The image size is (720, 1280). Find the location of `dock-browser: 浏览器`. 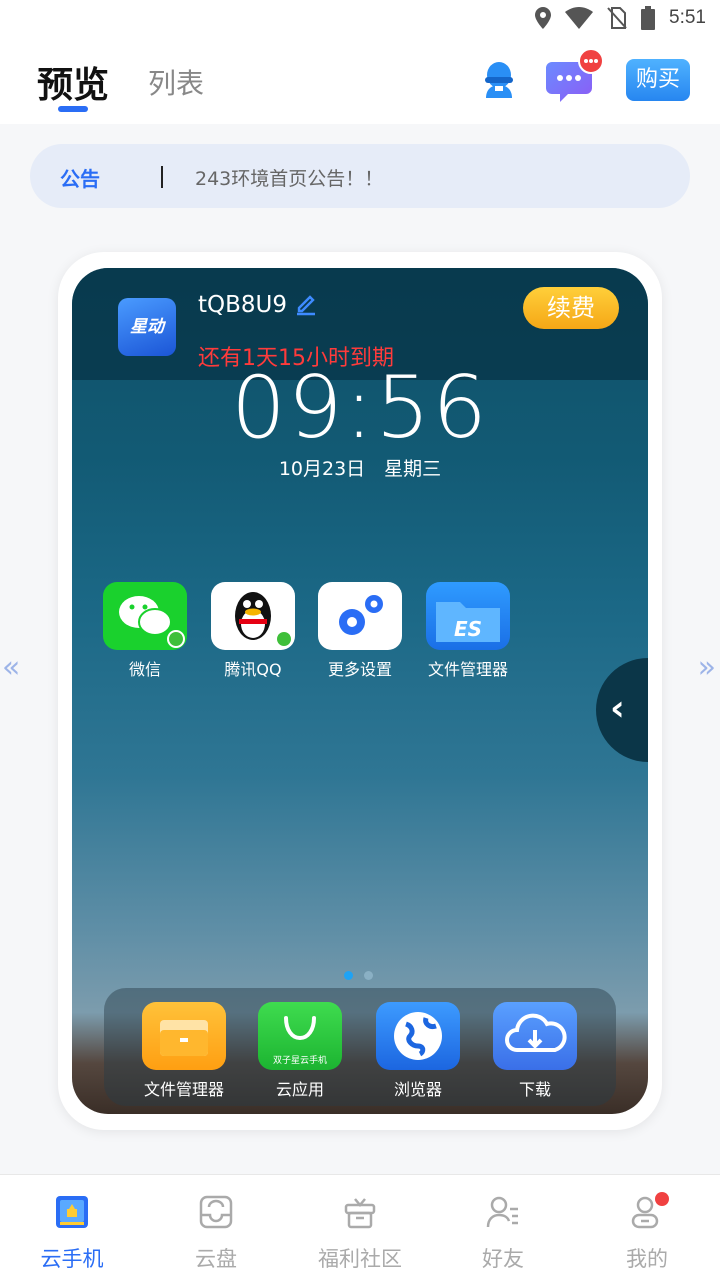

dock-browser: 浏览器 is located at coordinates (418, 1051).